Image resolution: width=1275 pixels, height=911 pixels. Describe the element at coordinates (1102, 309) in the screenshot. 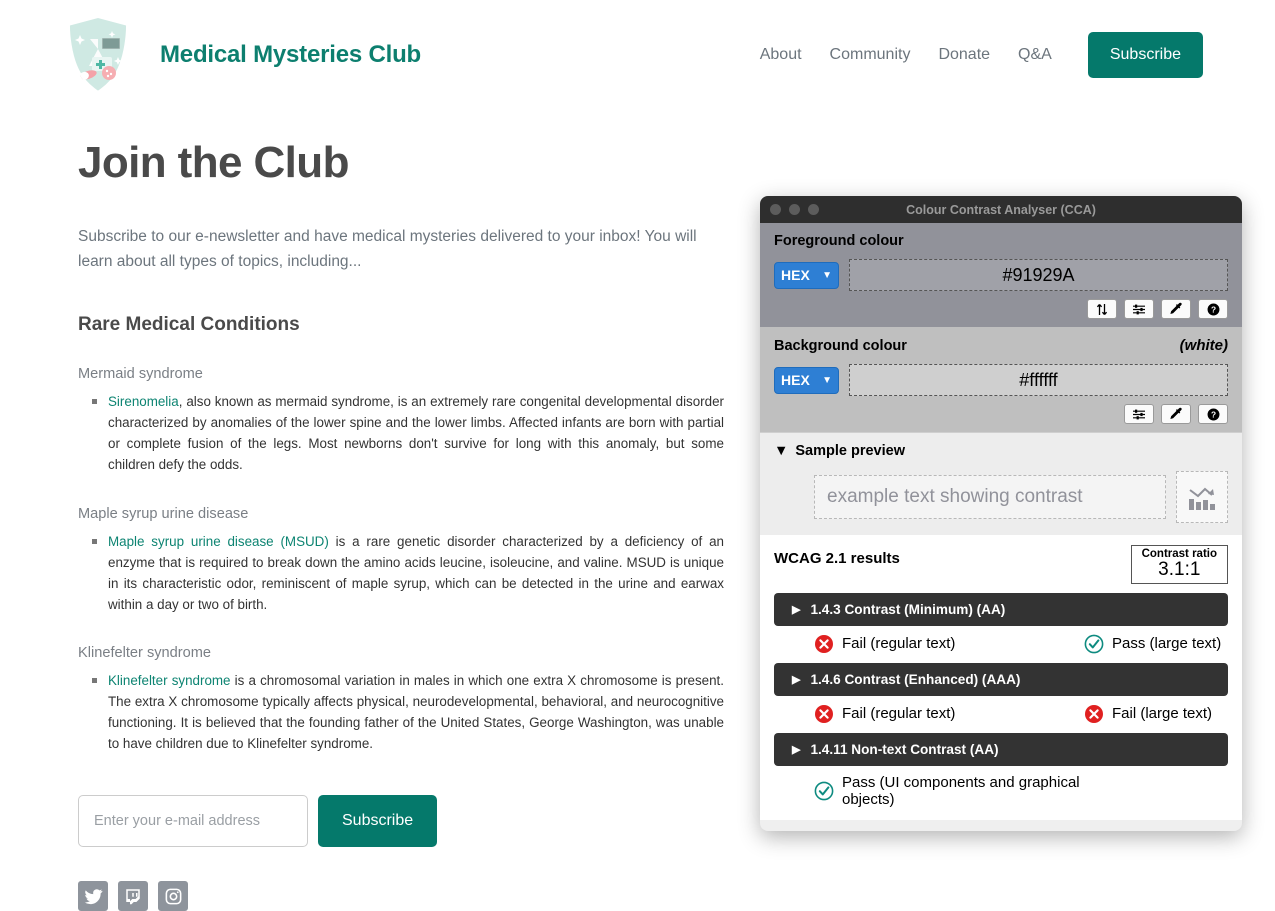

I see `swap-colours-icon` at that location.